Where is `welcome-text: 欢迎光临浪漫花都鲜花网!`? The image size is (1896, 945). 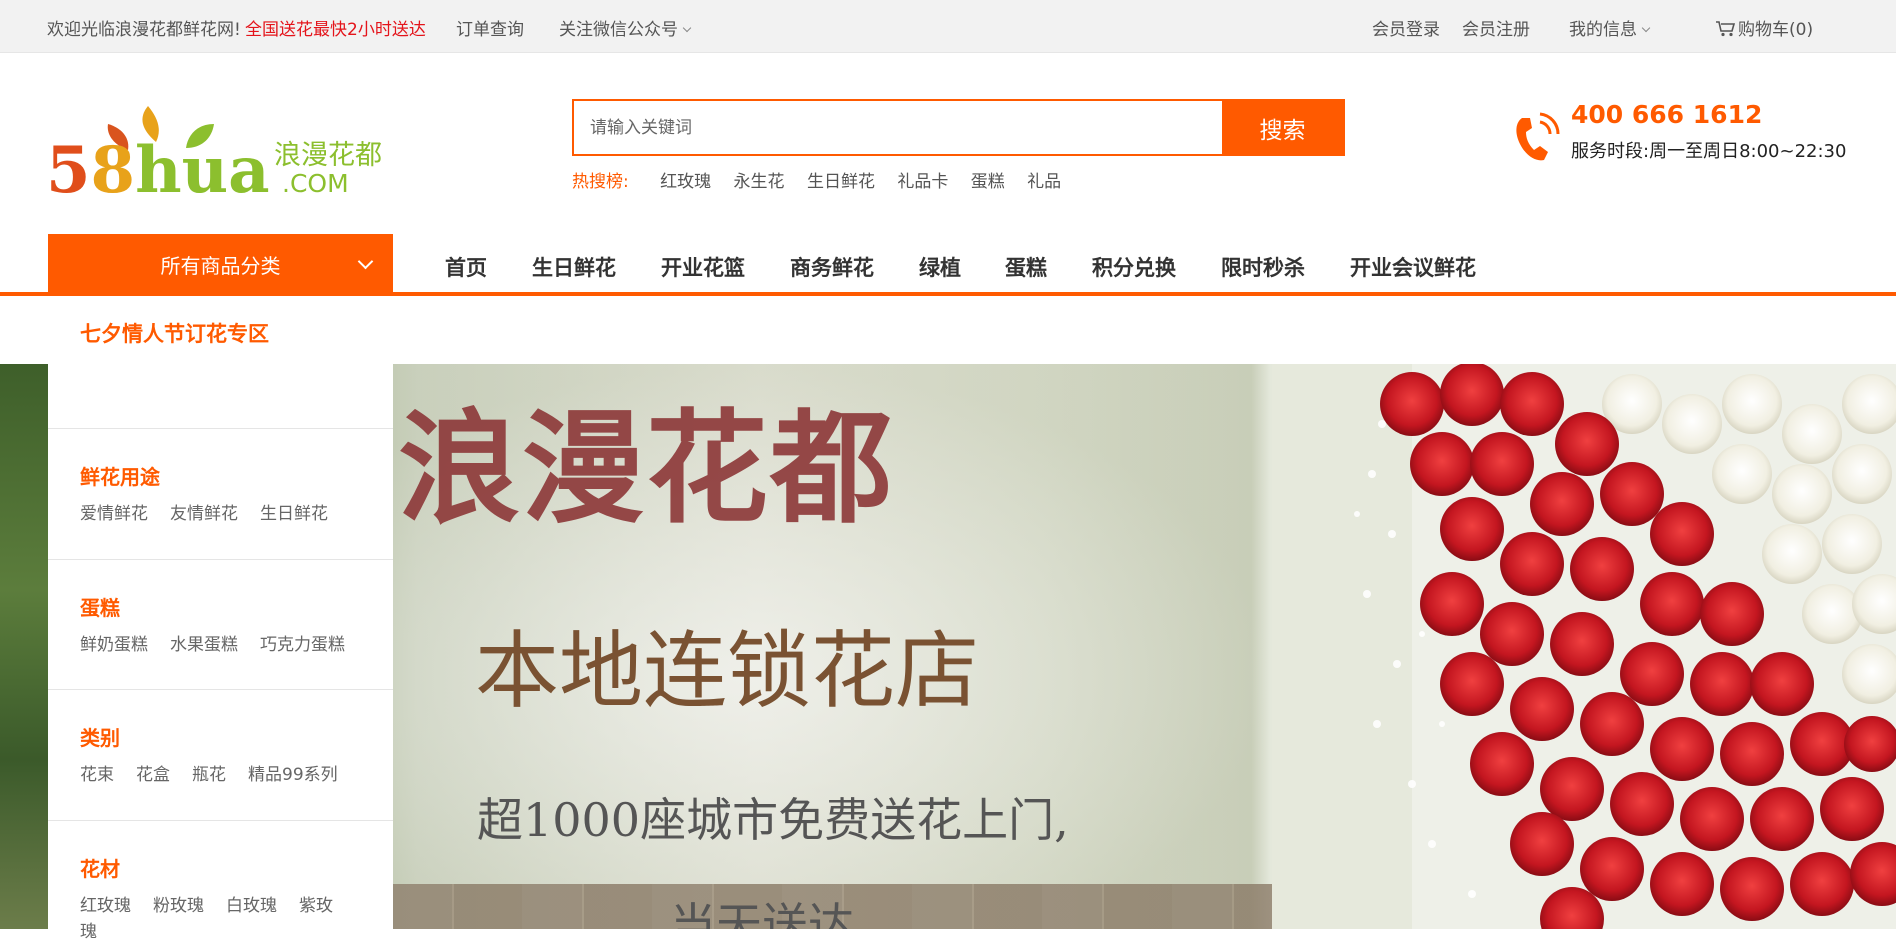 welcome-text: 欢迎光临浪漫花都鲜花网! is located at coordinates (144, 30).